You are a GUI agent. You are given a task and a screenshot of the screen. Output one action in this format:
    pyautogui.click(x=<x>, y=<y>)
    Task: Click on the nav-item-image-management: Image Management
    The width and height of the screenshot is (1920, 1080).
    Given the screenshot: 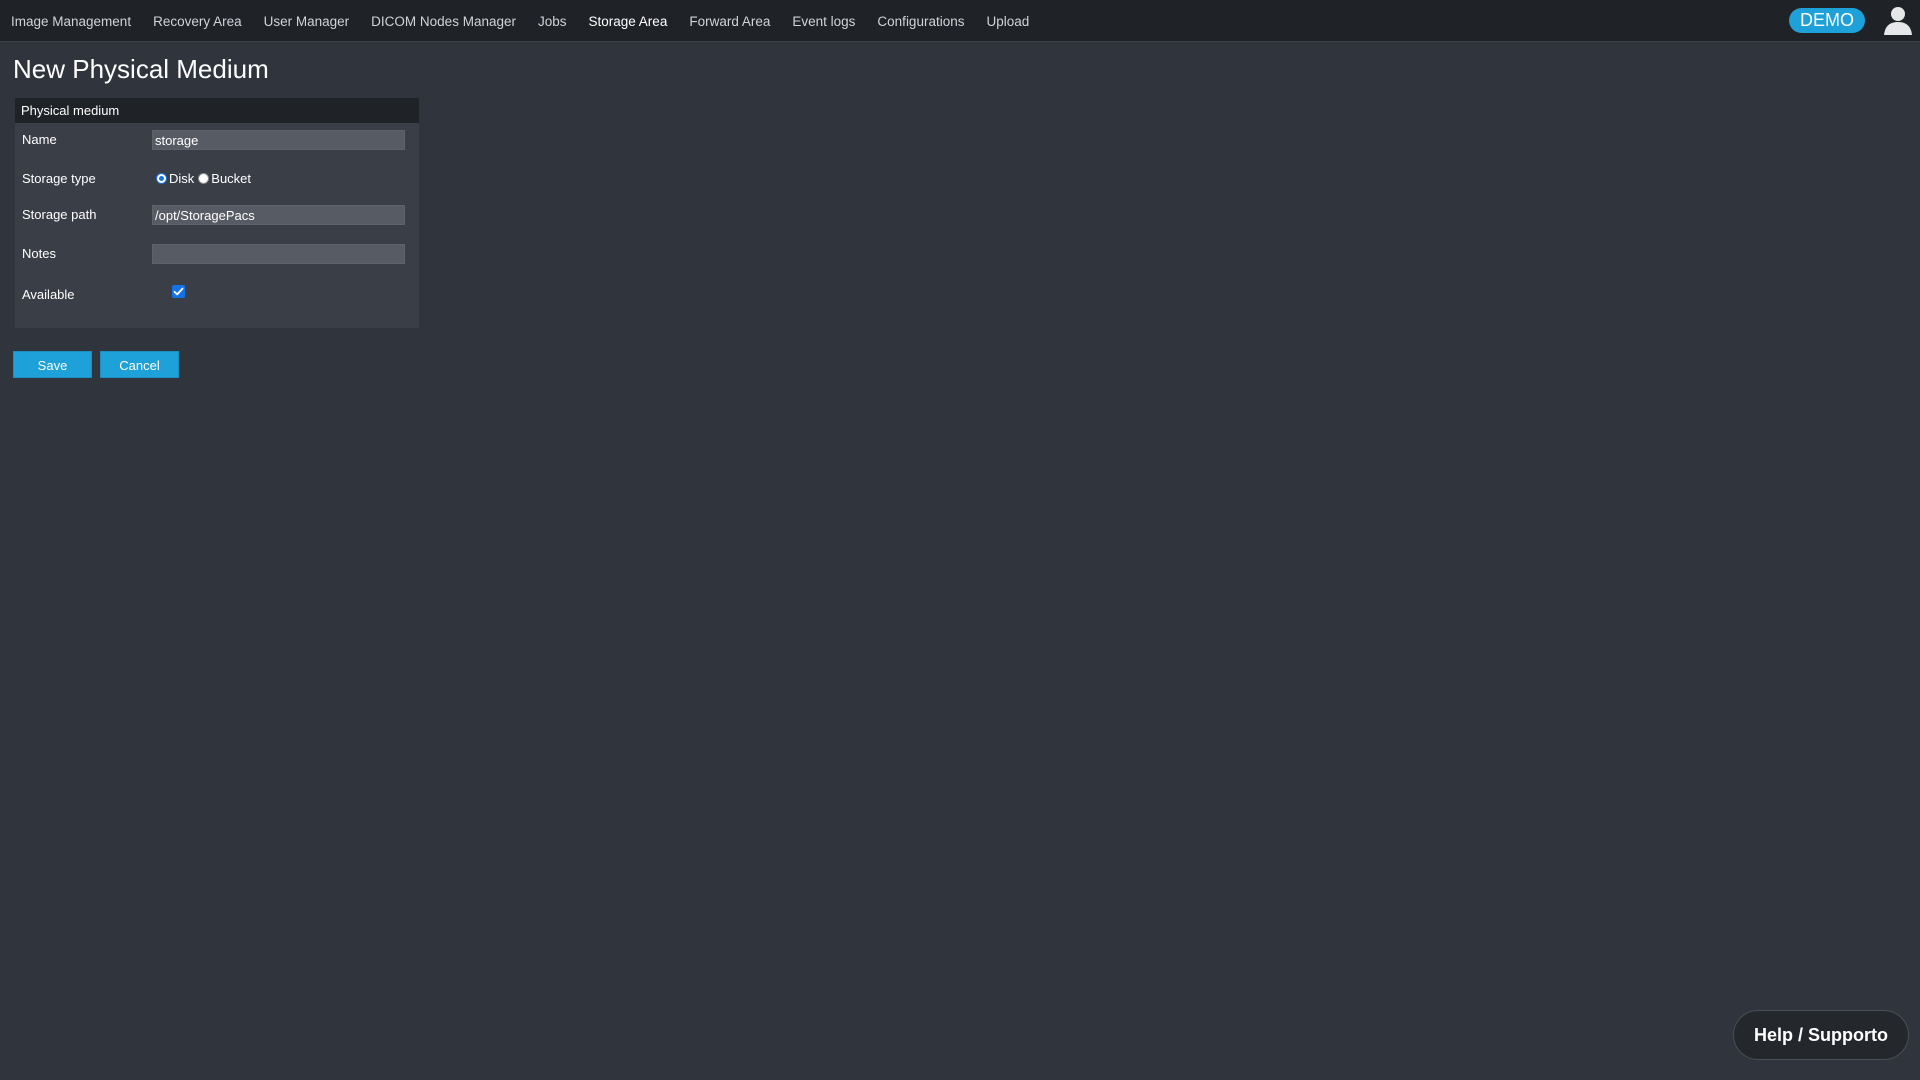 What is the action you would take?
    pyautogui.click(x=71, y=21)
    